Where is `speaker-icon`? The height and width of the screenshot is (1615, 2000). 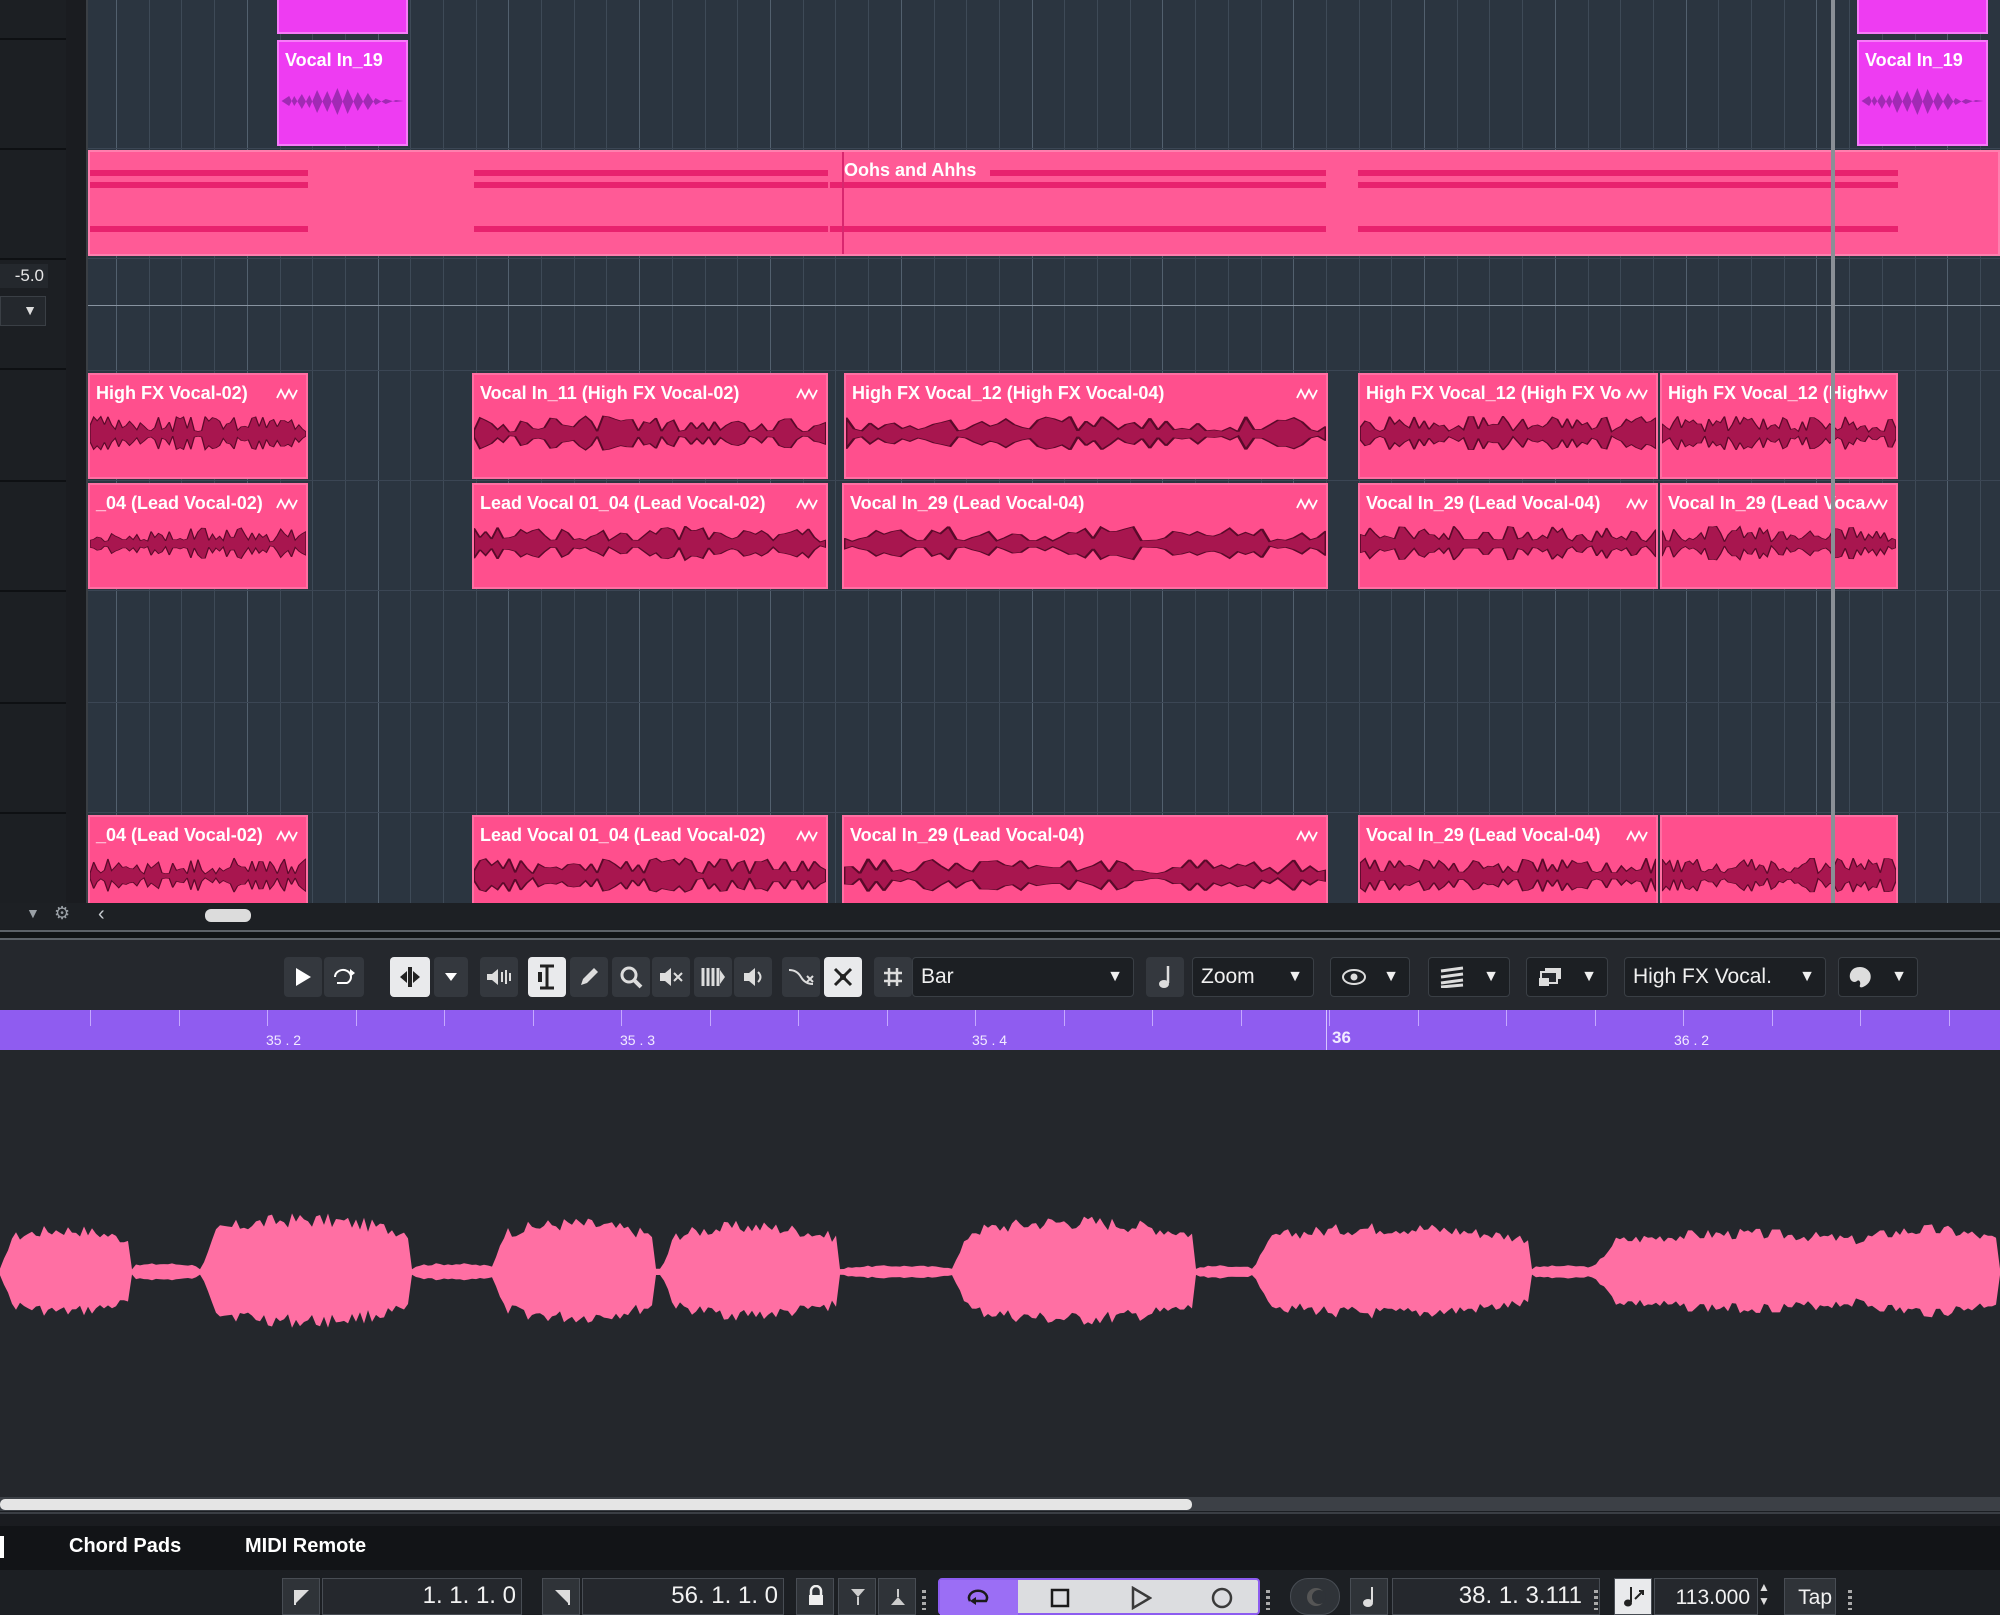
speaker-icon is located at coordinates (753, 977).